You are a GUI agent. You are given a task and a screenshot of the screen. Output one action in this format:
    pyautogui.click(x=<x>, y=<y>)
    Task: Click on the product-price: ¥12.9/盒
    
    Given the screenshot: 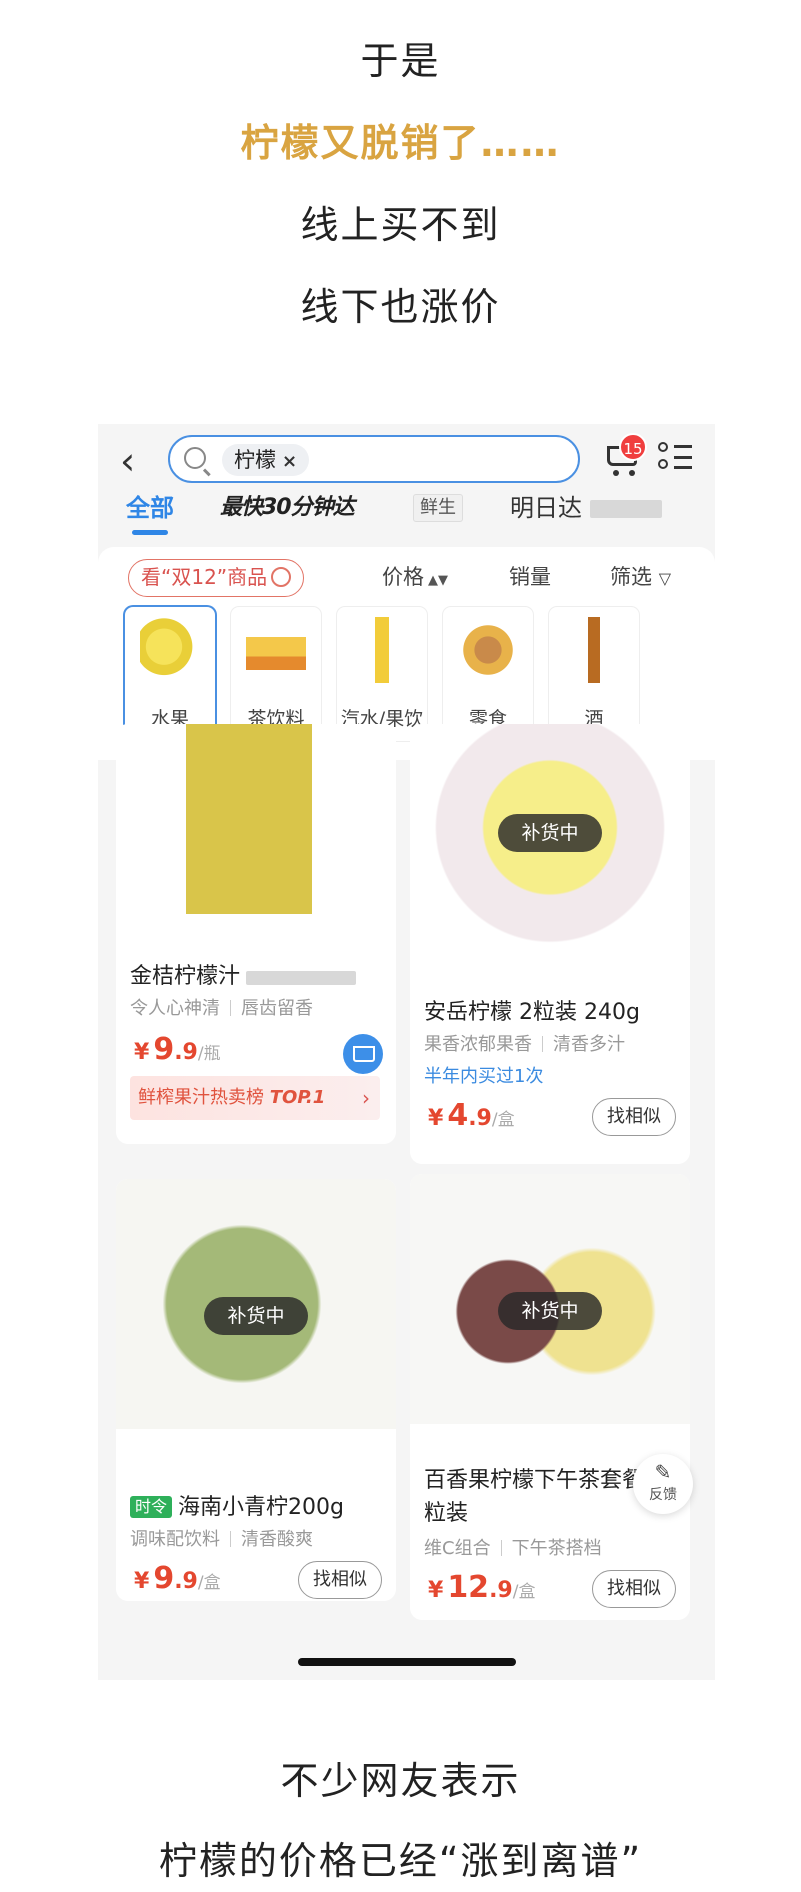 What is the action you would take?
    pyautogui.click(x=482, y=1587)
    